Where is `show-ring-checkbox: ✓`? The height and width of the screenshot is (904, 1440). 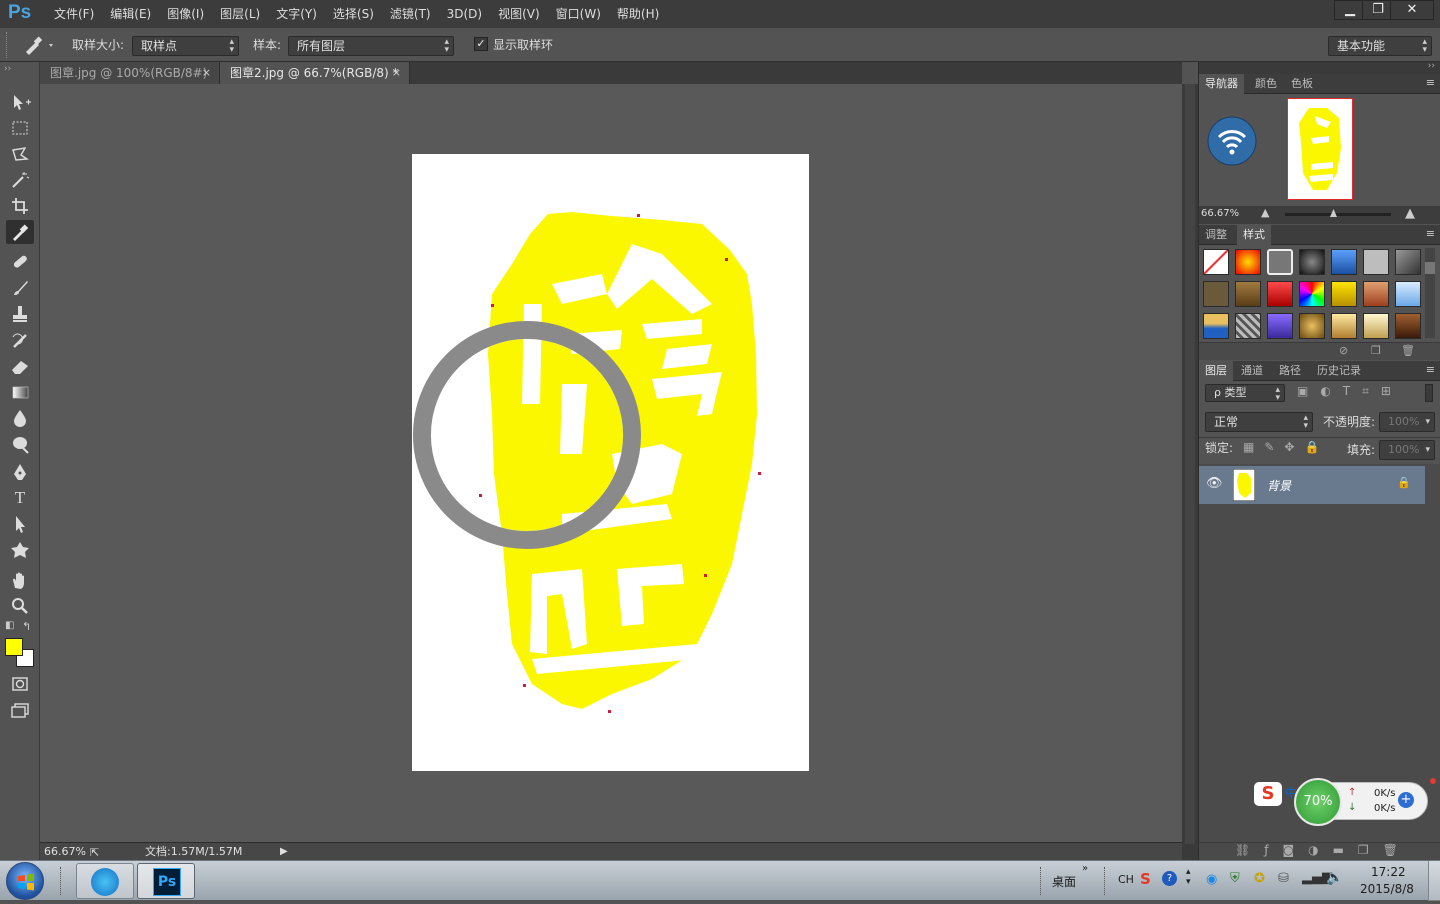
show-ring-checkbox: ✓ is located at coordinates (481, 44).